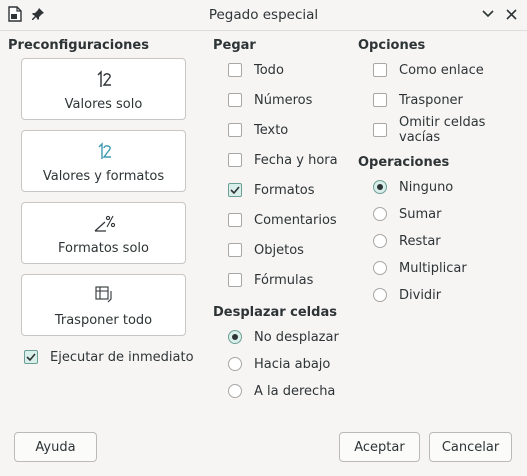 This screenshot has height=476, width=527. I want to click on paste-numbers-checkbox: Números, so click(270, 100).